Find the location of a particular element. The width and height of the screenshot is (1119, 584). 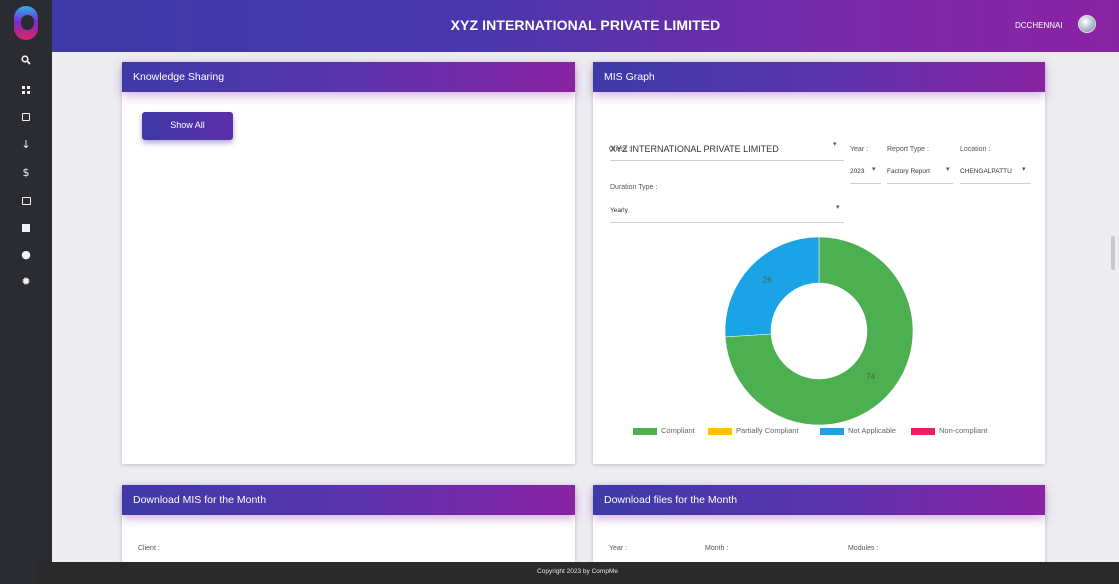

settings-icon: ✹ is located at coordinates (26, 282).